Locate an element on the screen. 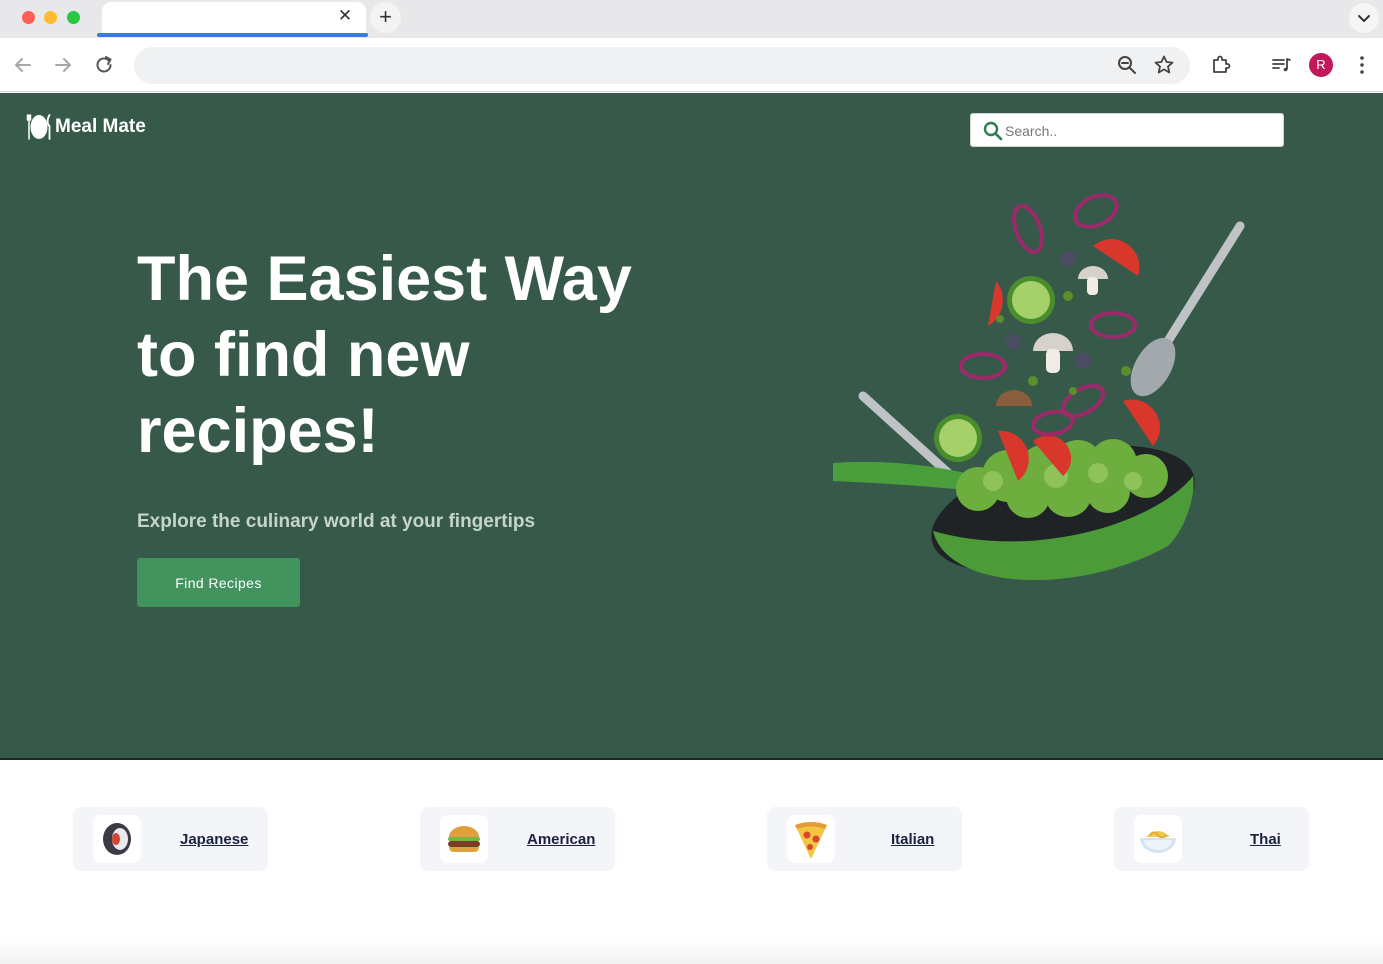 The width and height of the screenshot is (1383, 964). media-control-icon is located at coordinates (1281, 65).